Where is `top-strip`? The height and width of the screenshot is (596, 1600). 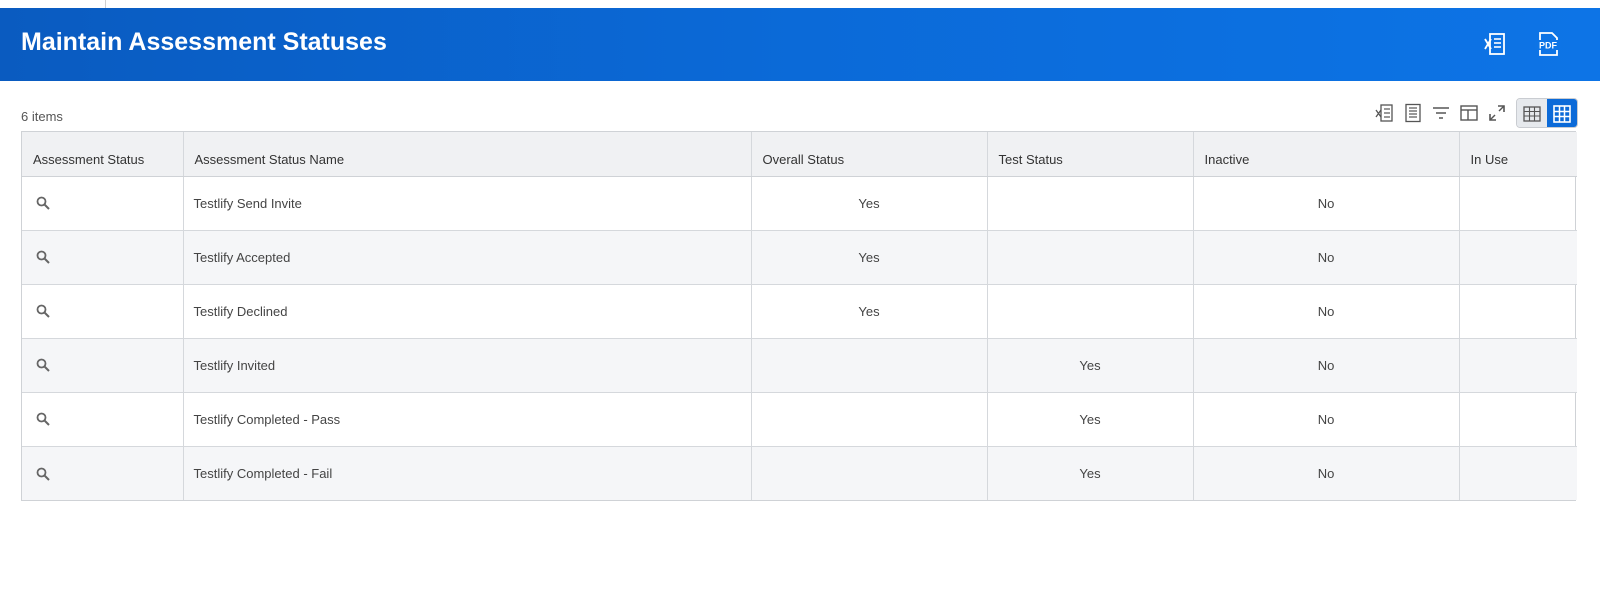
top-strip is located at coordinates (800, 4).